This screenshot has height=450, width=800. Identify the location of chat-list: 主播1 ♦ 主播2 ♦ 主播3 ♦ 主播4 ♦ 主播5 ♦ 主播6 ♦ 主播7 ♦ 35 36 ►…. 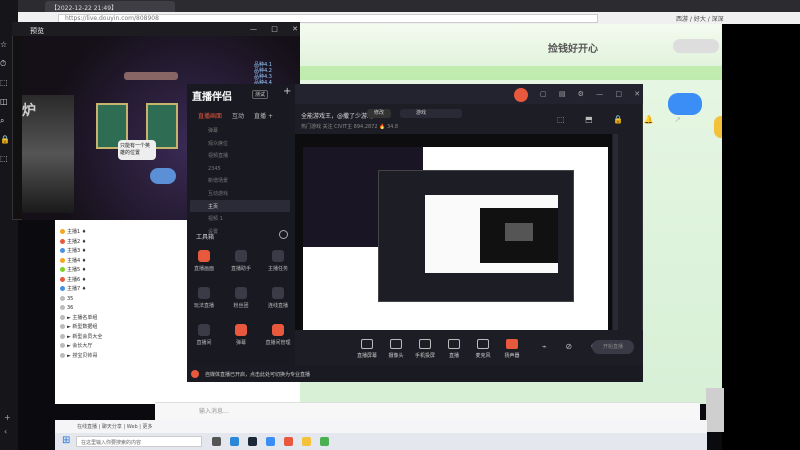
(120, 294).